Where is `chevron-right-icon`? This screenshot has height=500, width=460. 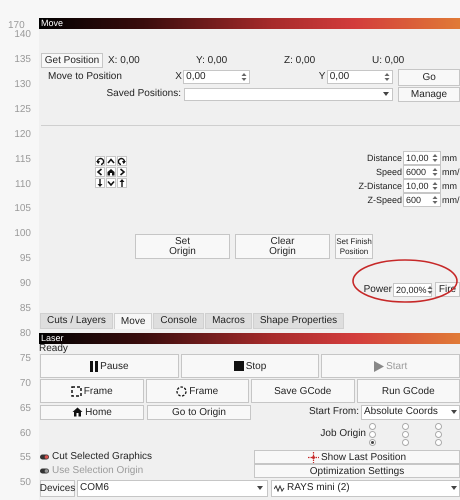 chevron-right-icon is located at coordinates (122, 172).